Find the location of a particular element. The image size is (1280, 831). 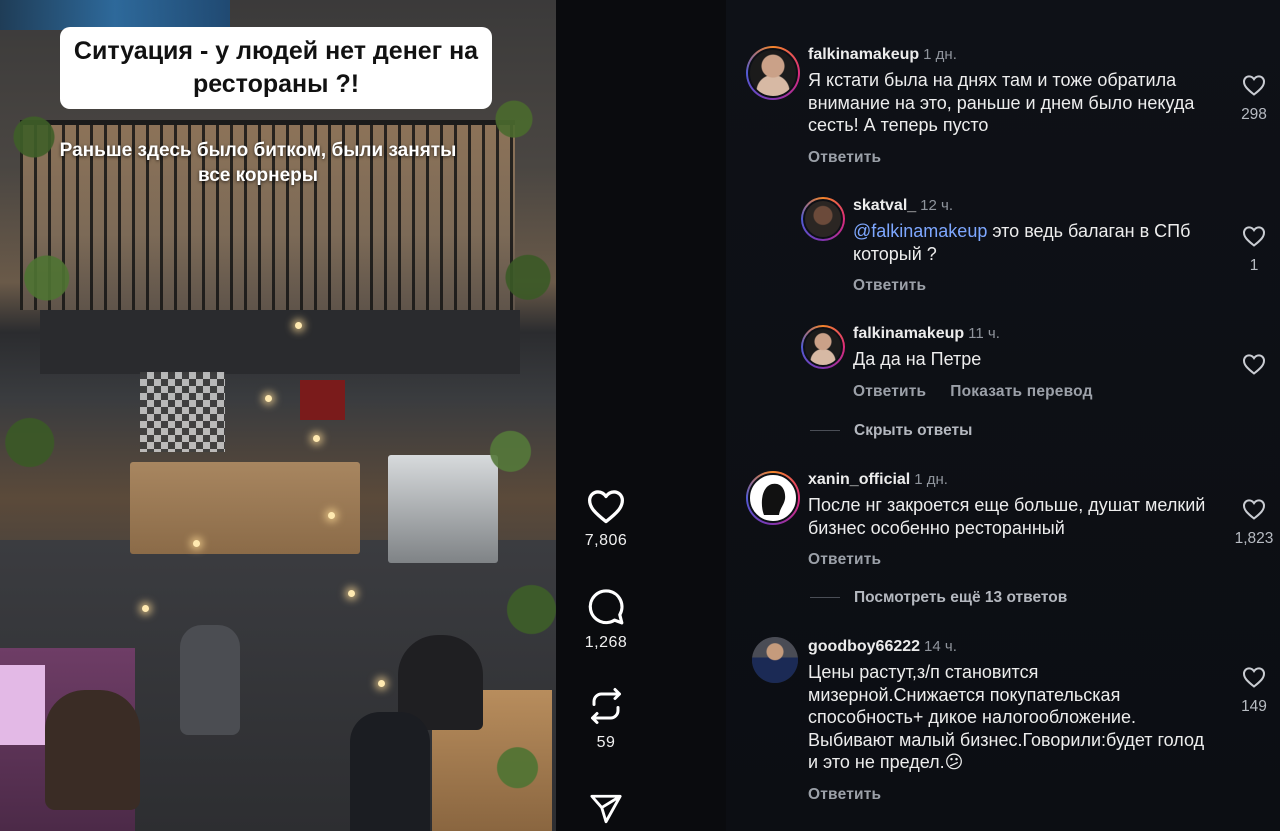

comment-like-button is located at coordinates (1254, 364).